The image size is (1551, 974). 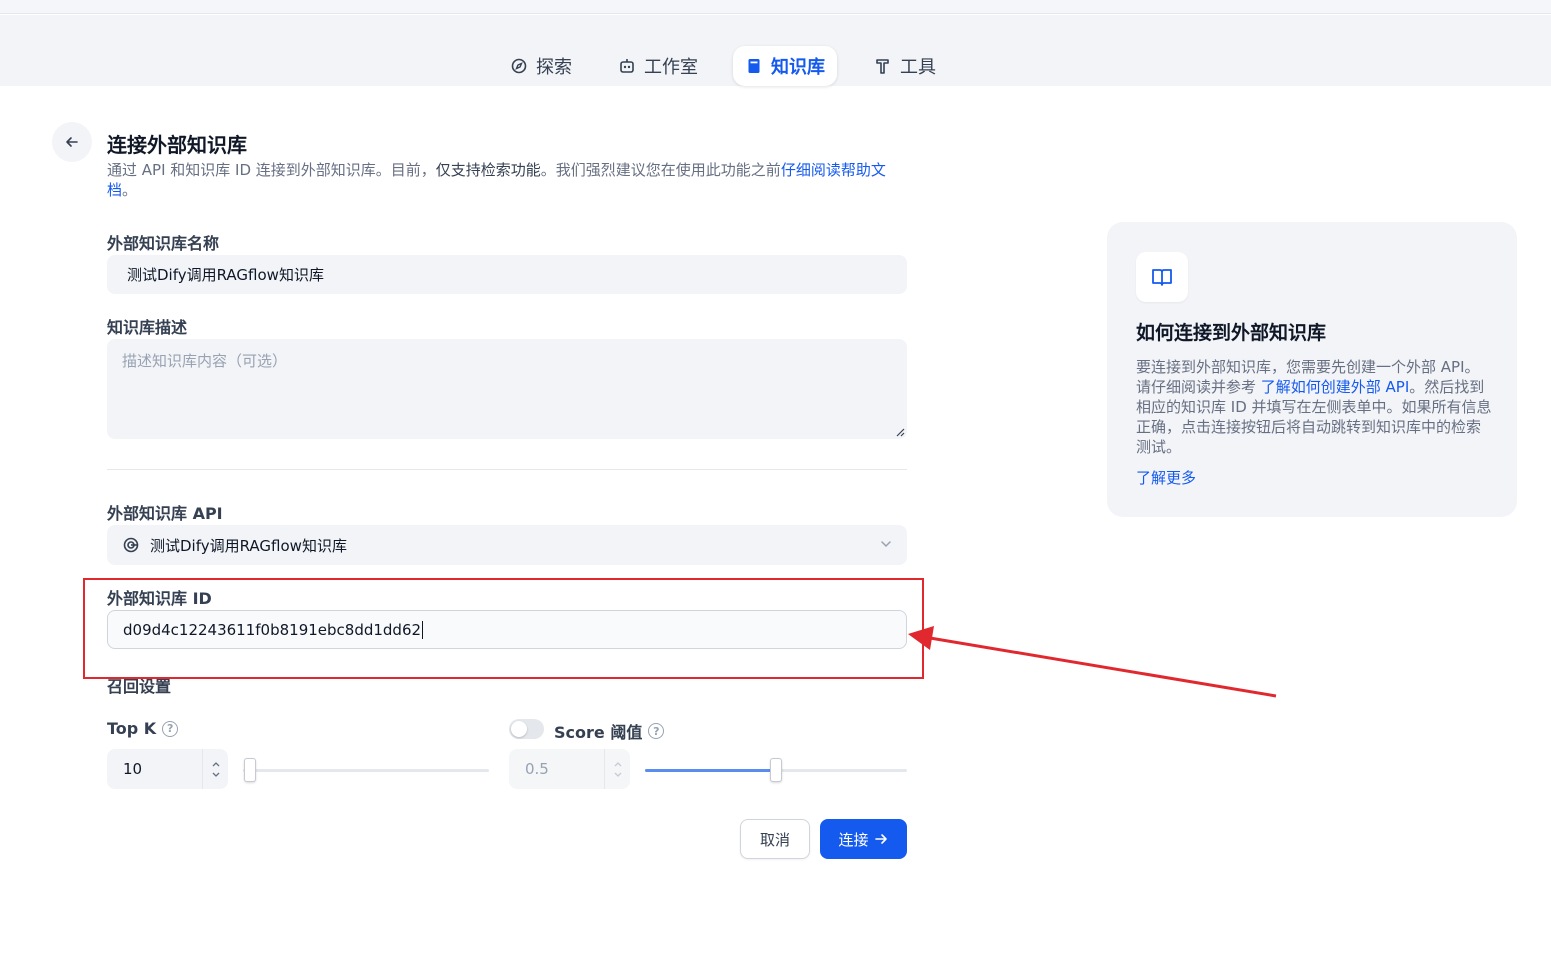 What do you see at coordinates (177, 145) in the screenshot?
I see `page-title: 连接外部知识库` at bounding box center [177, 145].